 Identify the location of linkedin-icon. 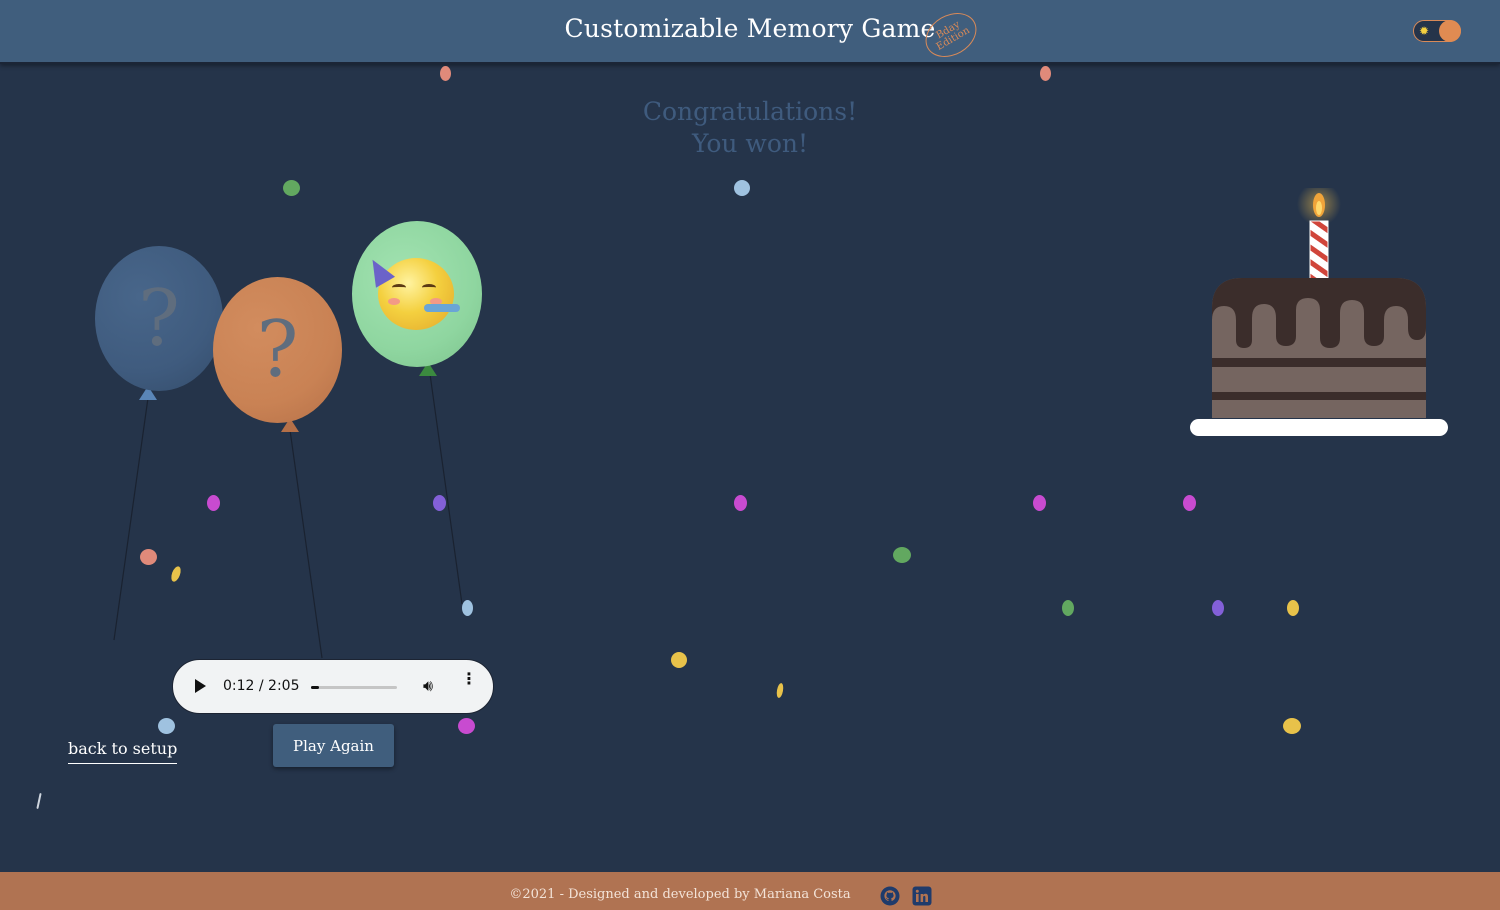
(922, 896).